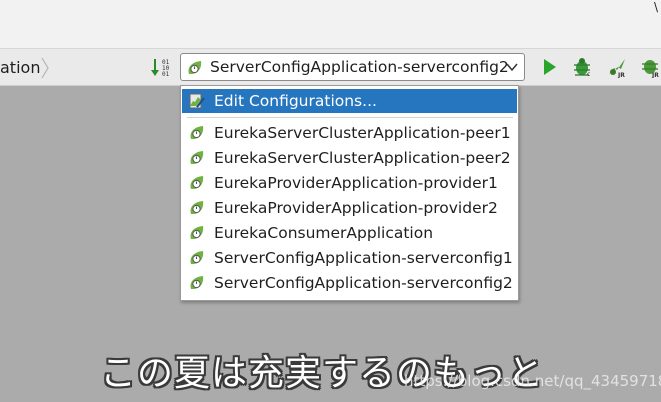 Image resolution: width=661 pixels, height=402 pixels. I want to click on svg-text: c, so click(588, 74).